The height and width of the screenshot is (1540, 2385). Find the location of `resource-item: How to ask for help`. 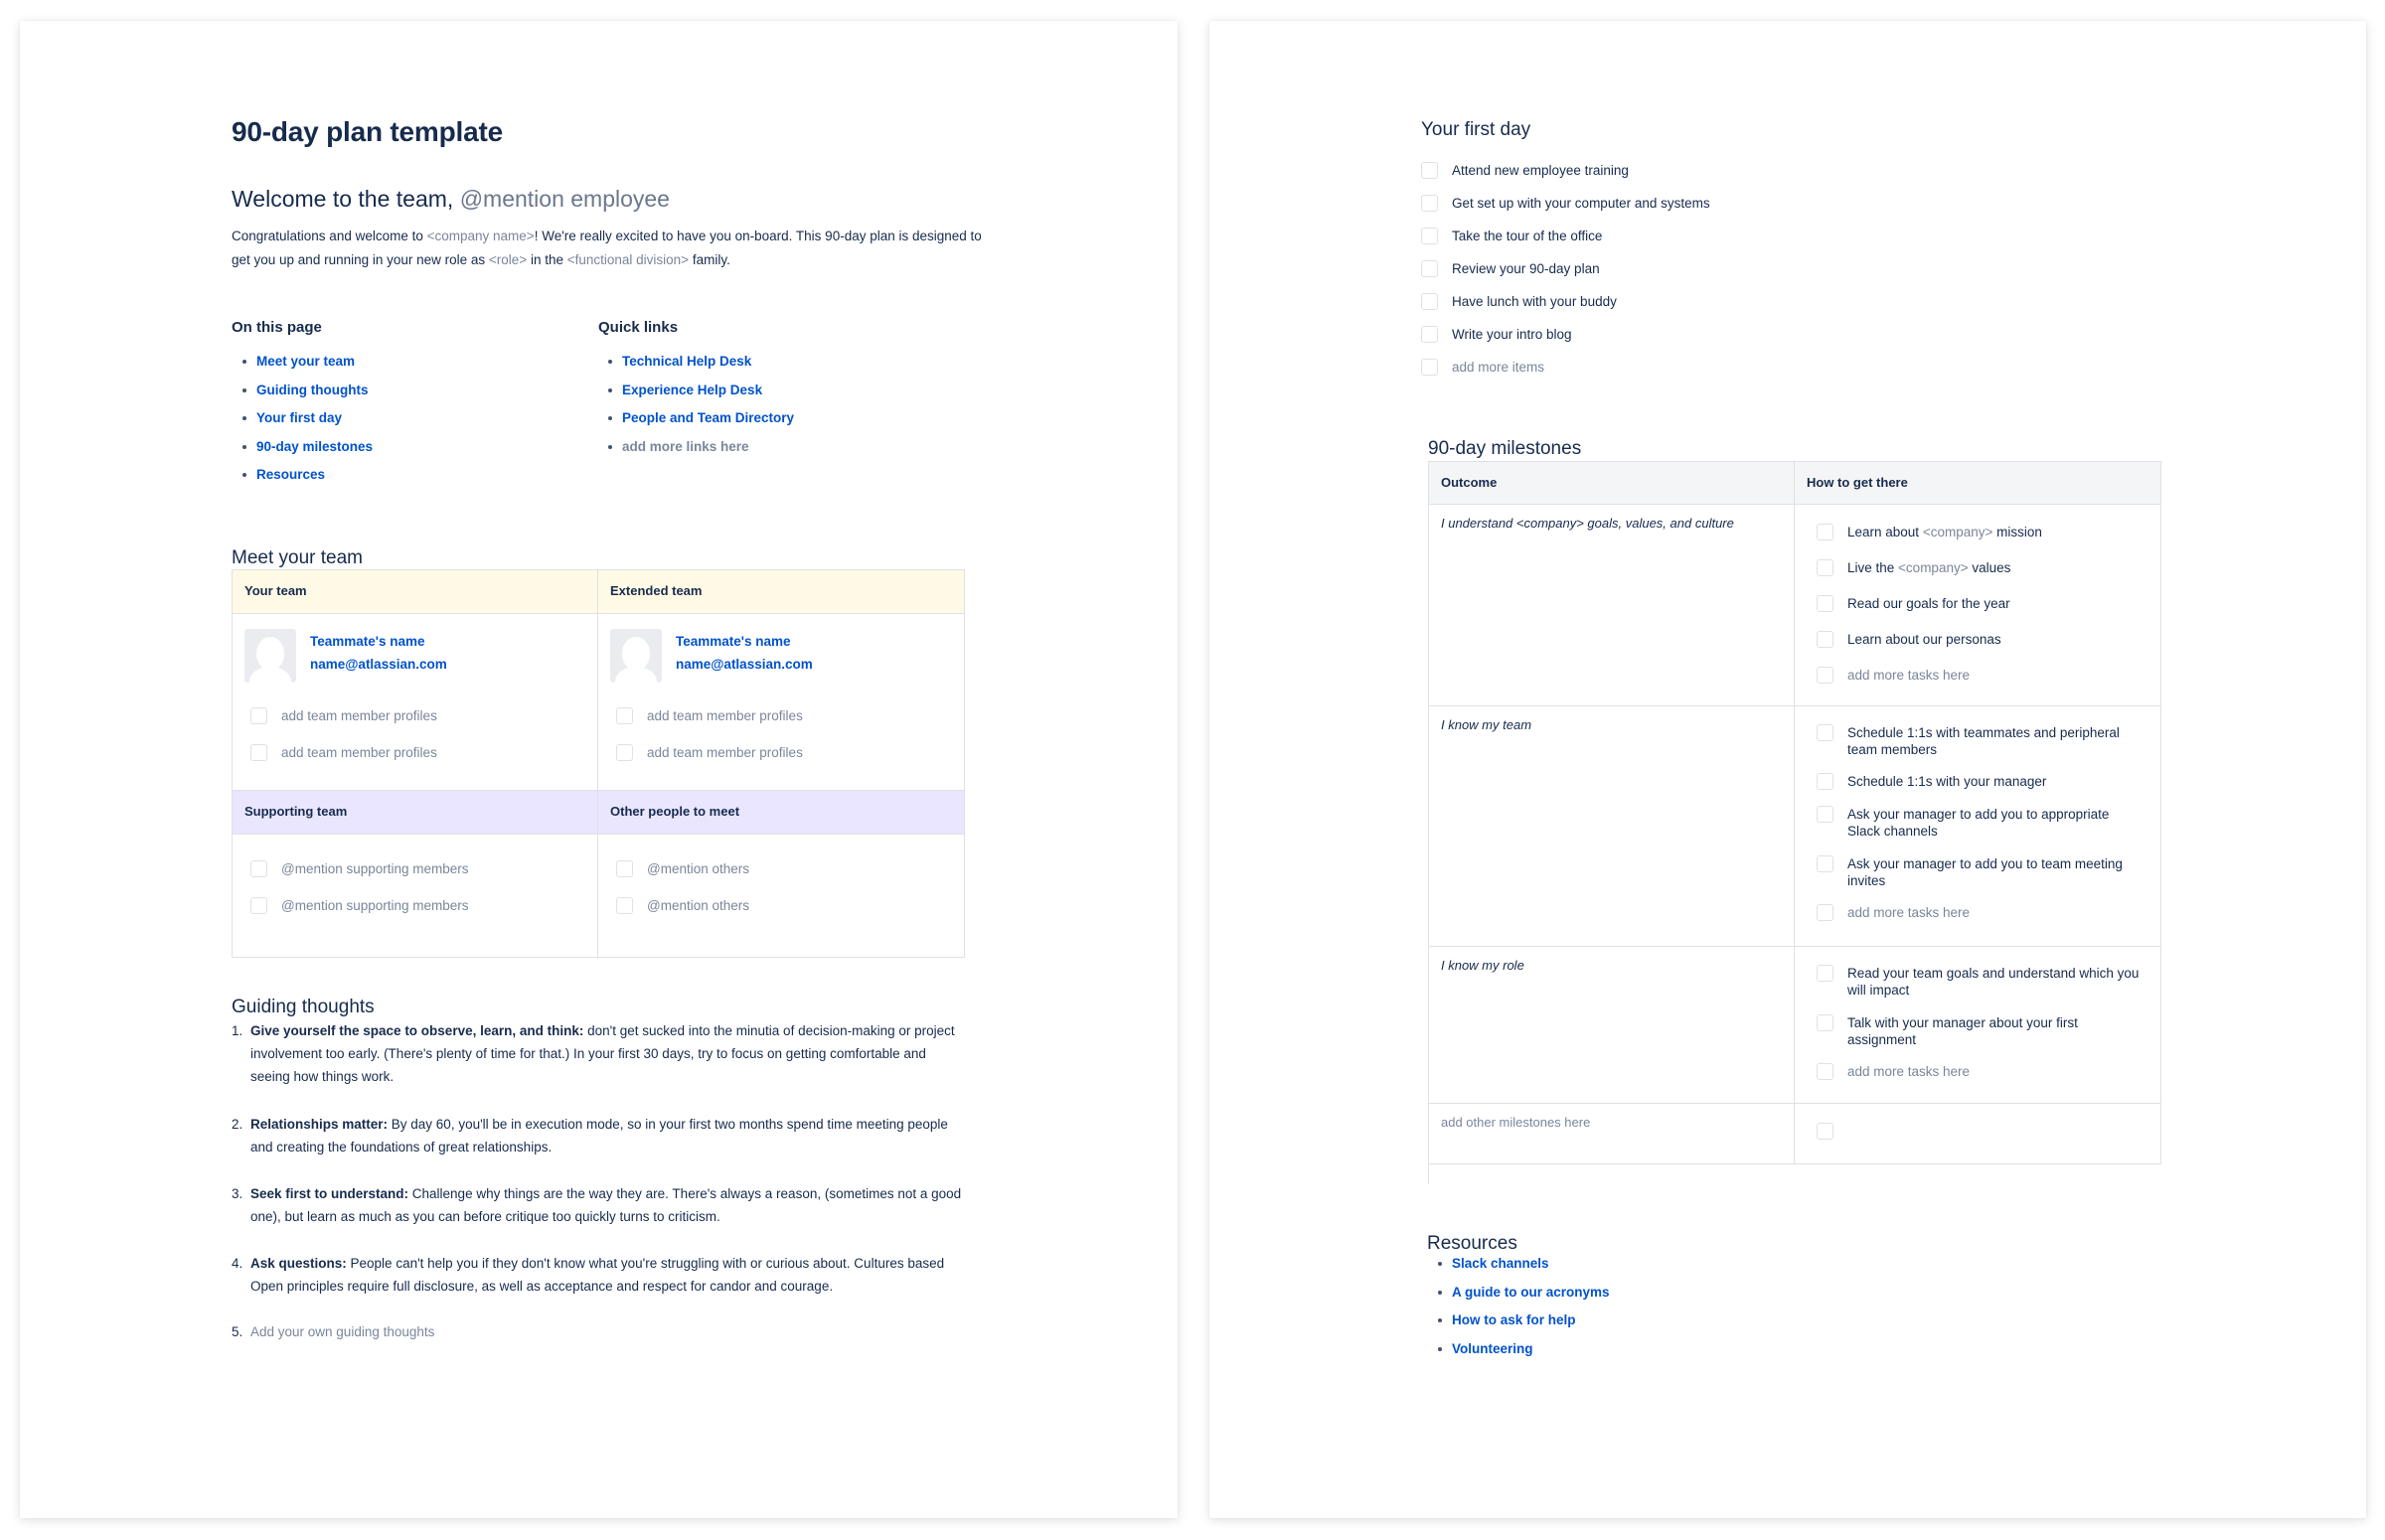

resource-item: How to ask for help is located at coordinates (1519, 1325).